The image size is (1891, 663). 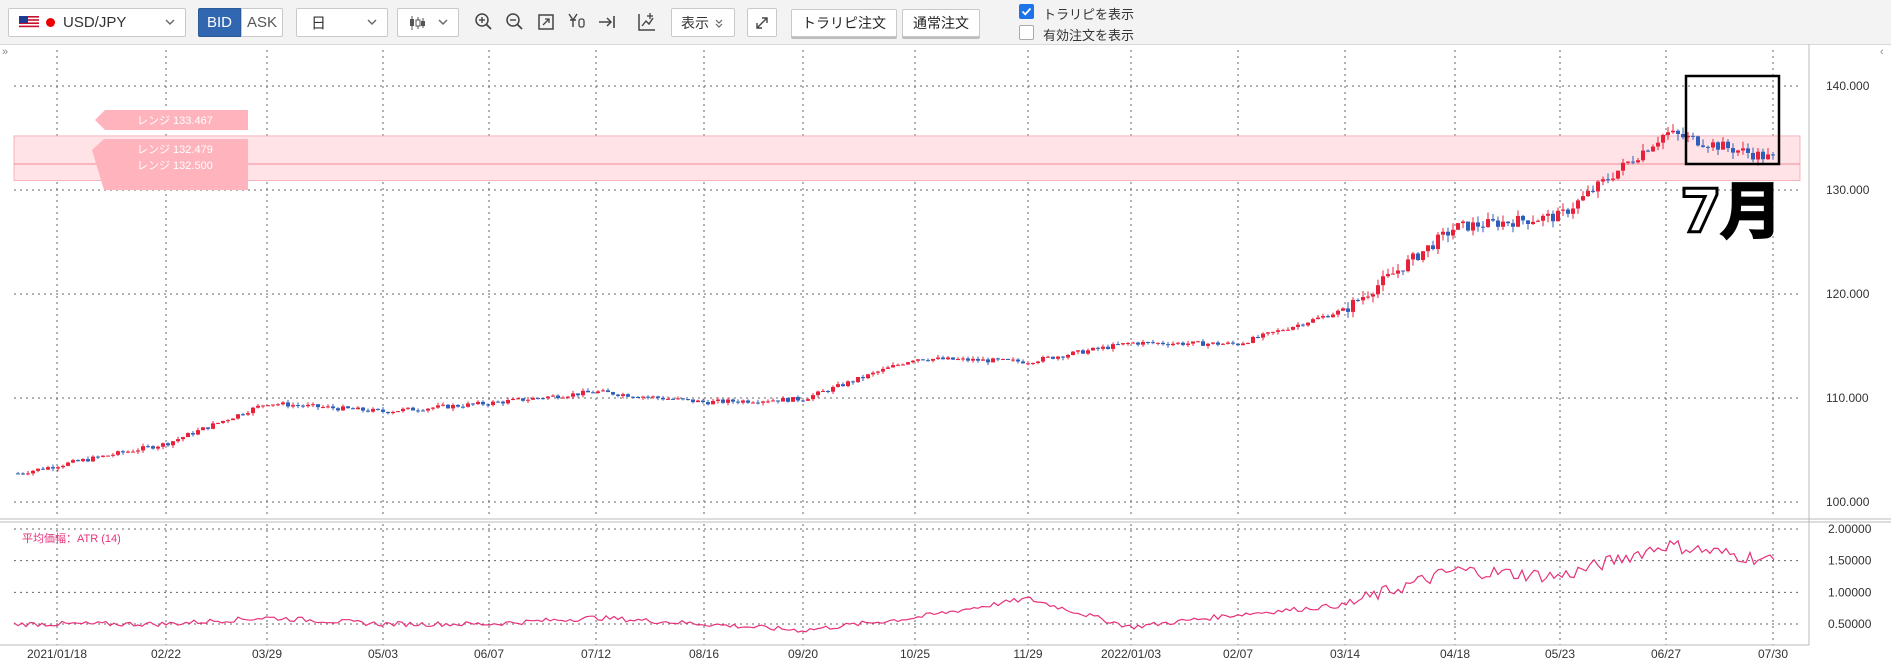 What do you see at coordinates (719, 23) in the screenshot?
I see `chevron-double-down-icon` at bounding box center [719, 23].